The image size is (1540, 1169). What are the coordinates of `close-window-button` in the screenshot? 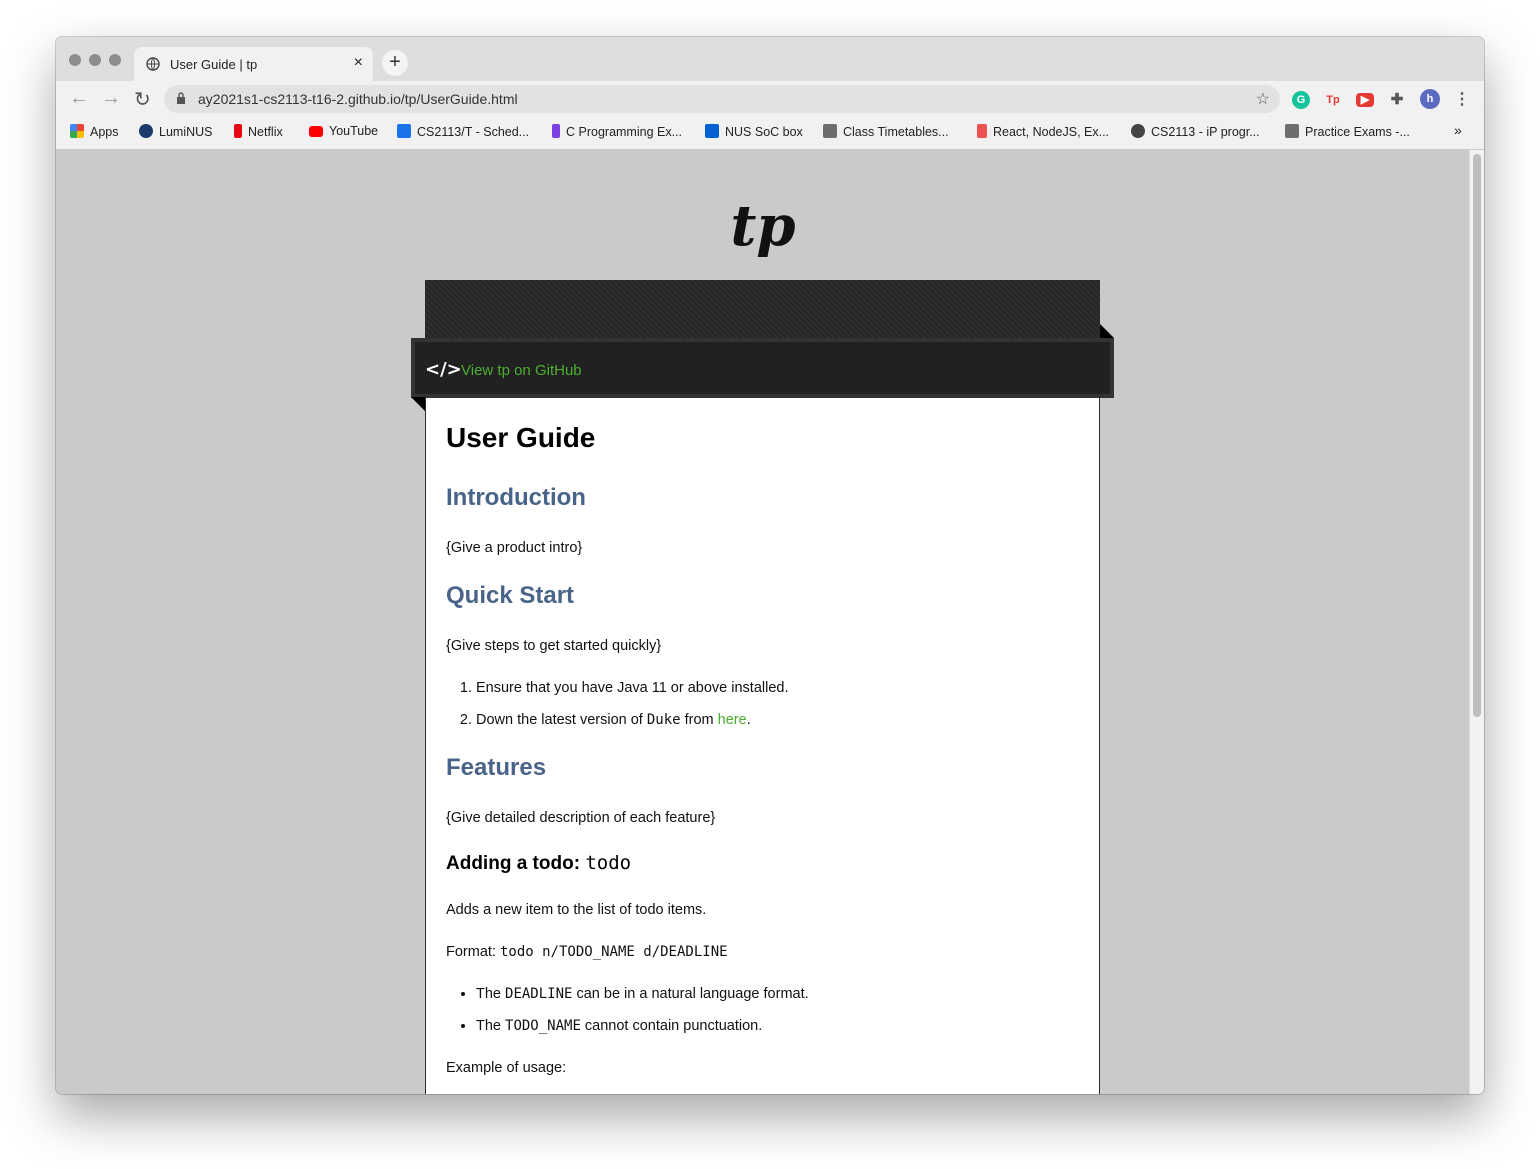 It's located at (75, 60).